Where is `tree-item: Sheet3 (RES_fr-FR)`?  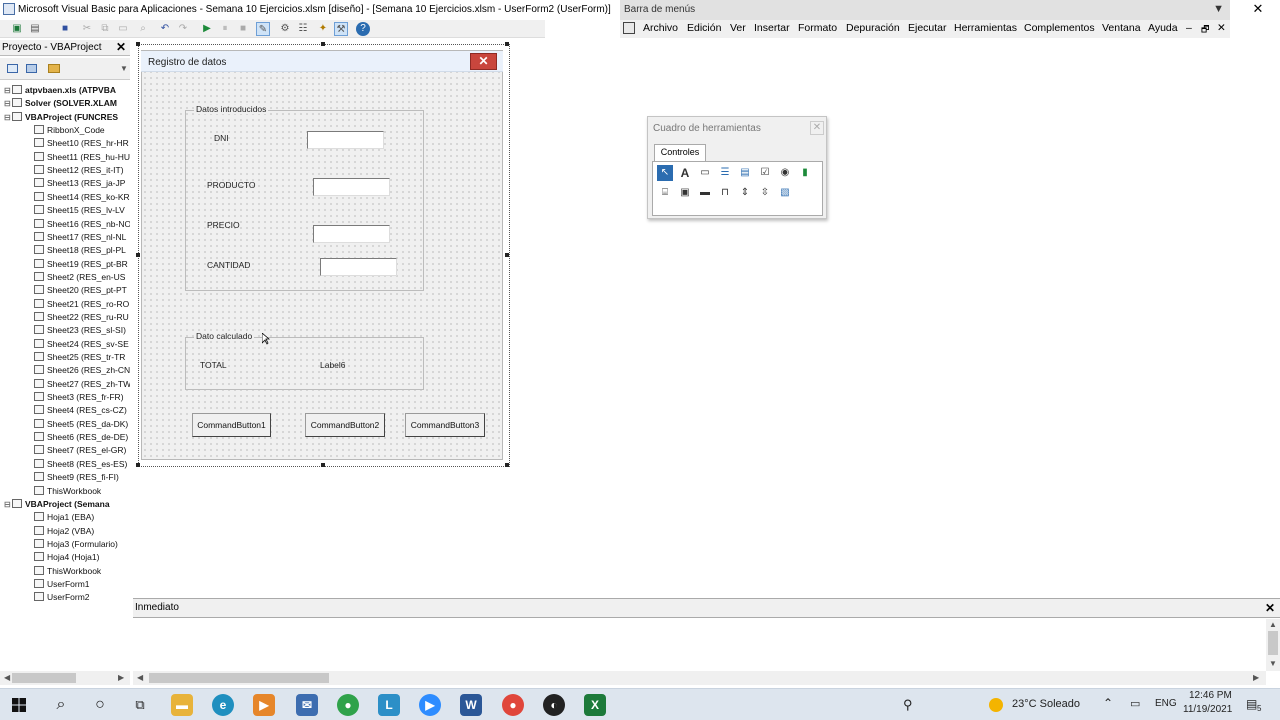 tree-item: Sheet3 (RES_fr-FR) is located at coordinates (79, 397).